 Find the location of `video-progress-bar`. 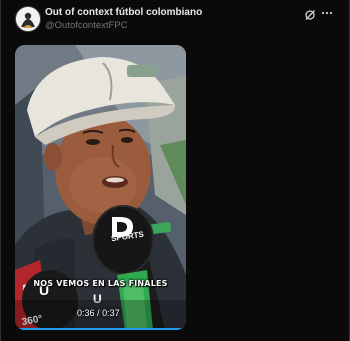

video-progress-bar is located at coordinates (100, 329).